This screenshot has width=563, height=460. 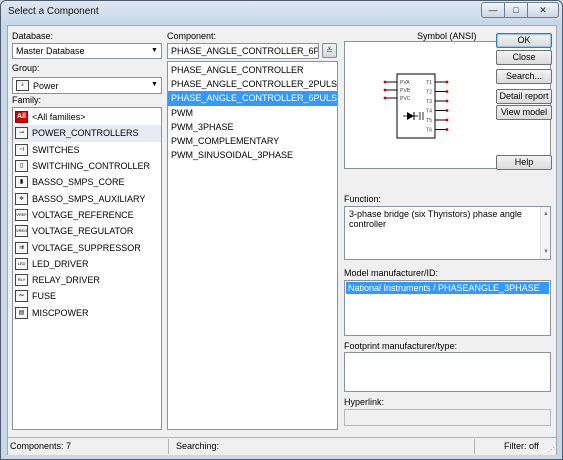 I want to click on family-item: ≑ BASSO_SMPS_AUXILIARY, so click(x=87, y=198).